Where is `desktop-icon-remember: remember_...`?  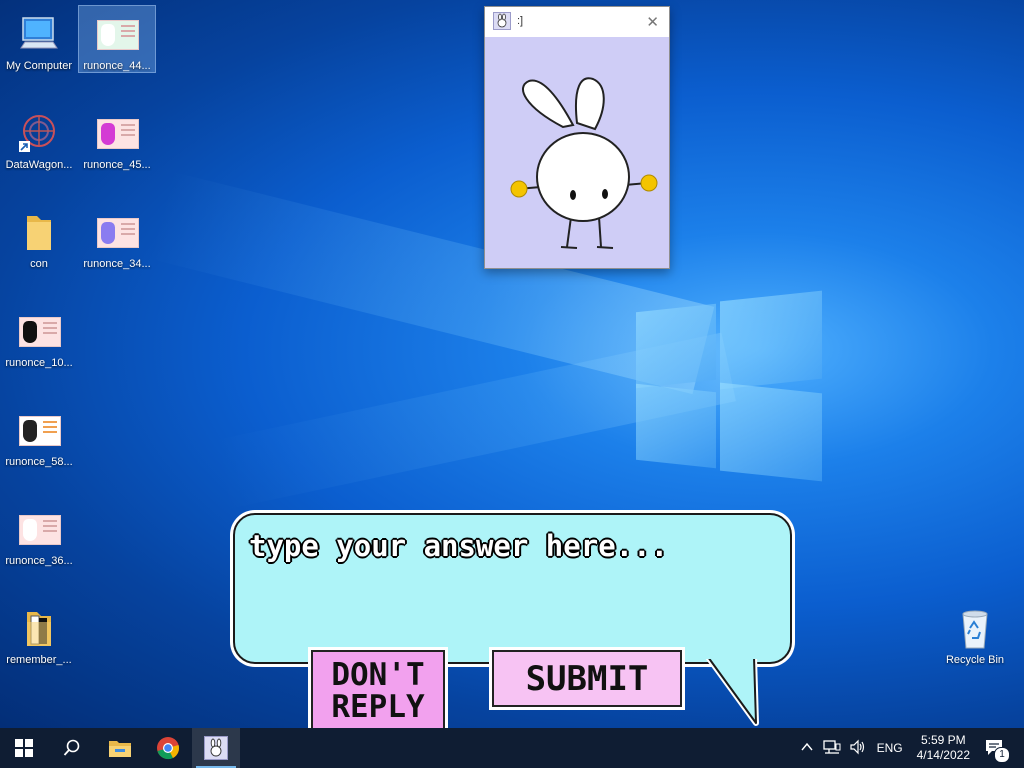 desktop-icon-remember: remember_... is located at coordinates (39, 633).